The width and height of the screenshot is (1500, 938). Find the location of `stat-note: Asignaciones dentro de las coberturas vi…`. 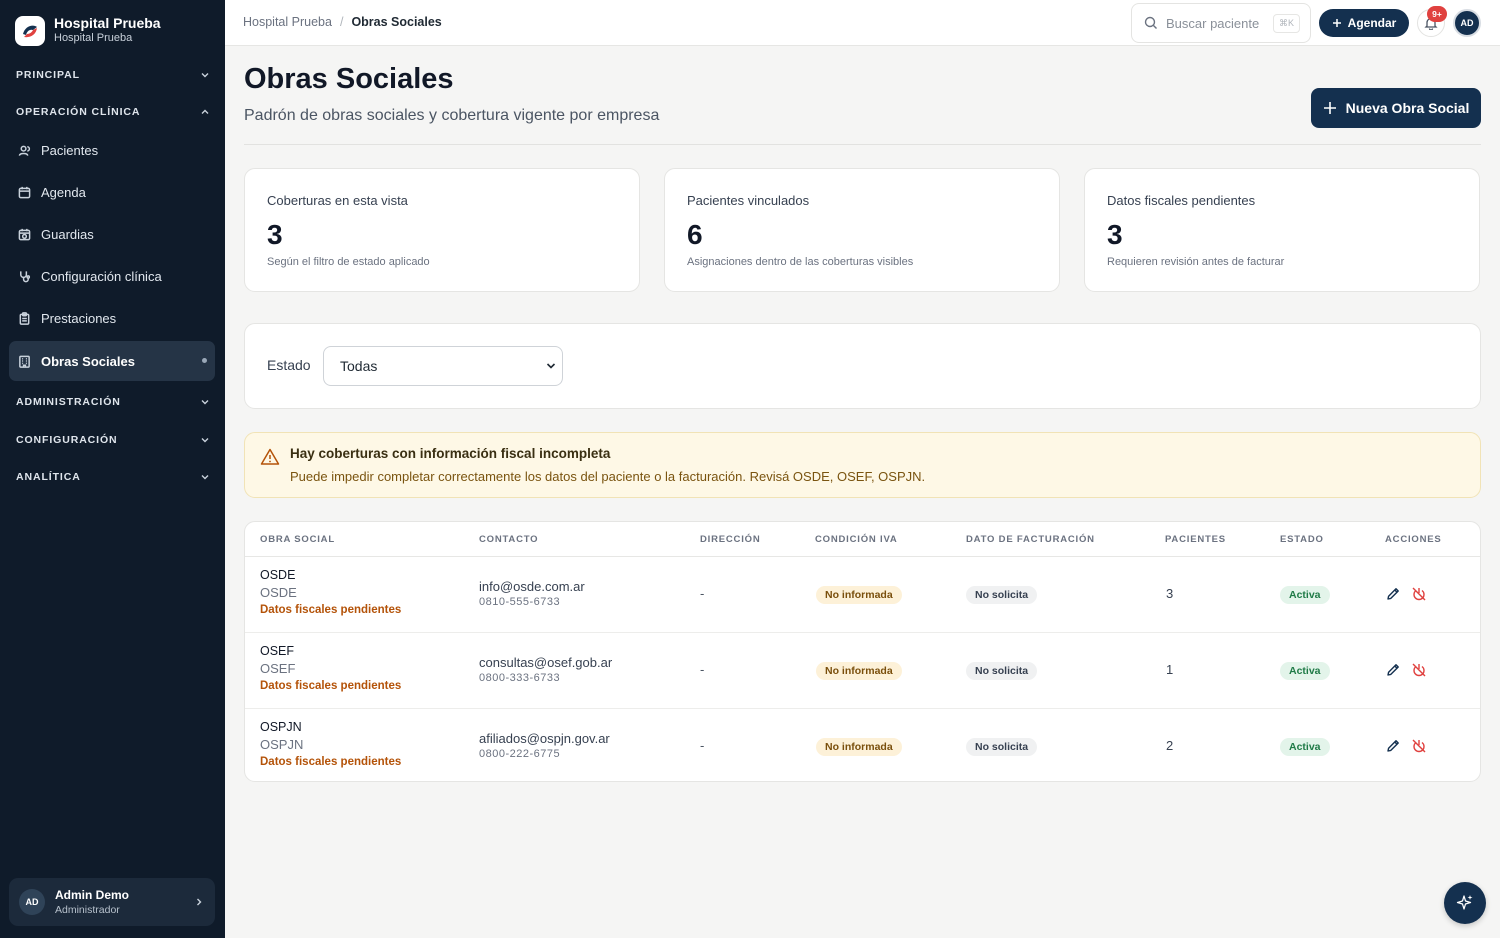

stat-note: Asignaciones dentro de las coberturas vi… is located at coordinates (800, 262).